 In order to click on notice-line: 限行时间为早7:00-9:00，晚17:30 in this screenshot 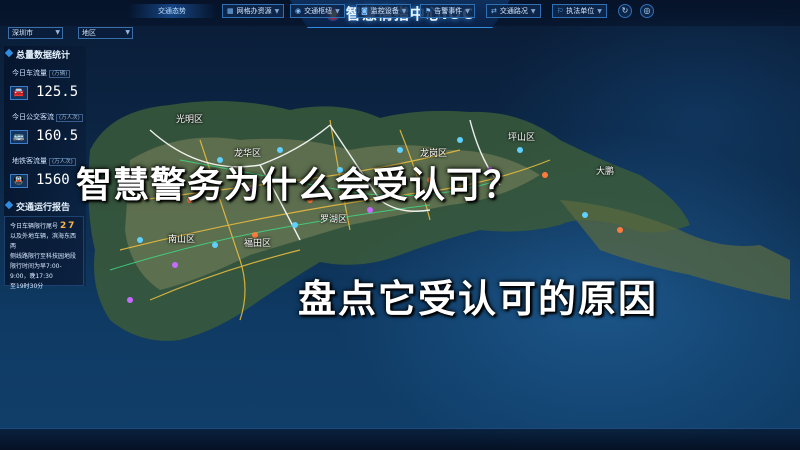, I will do `click(36, 271)`.